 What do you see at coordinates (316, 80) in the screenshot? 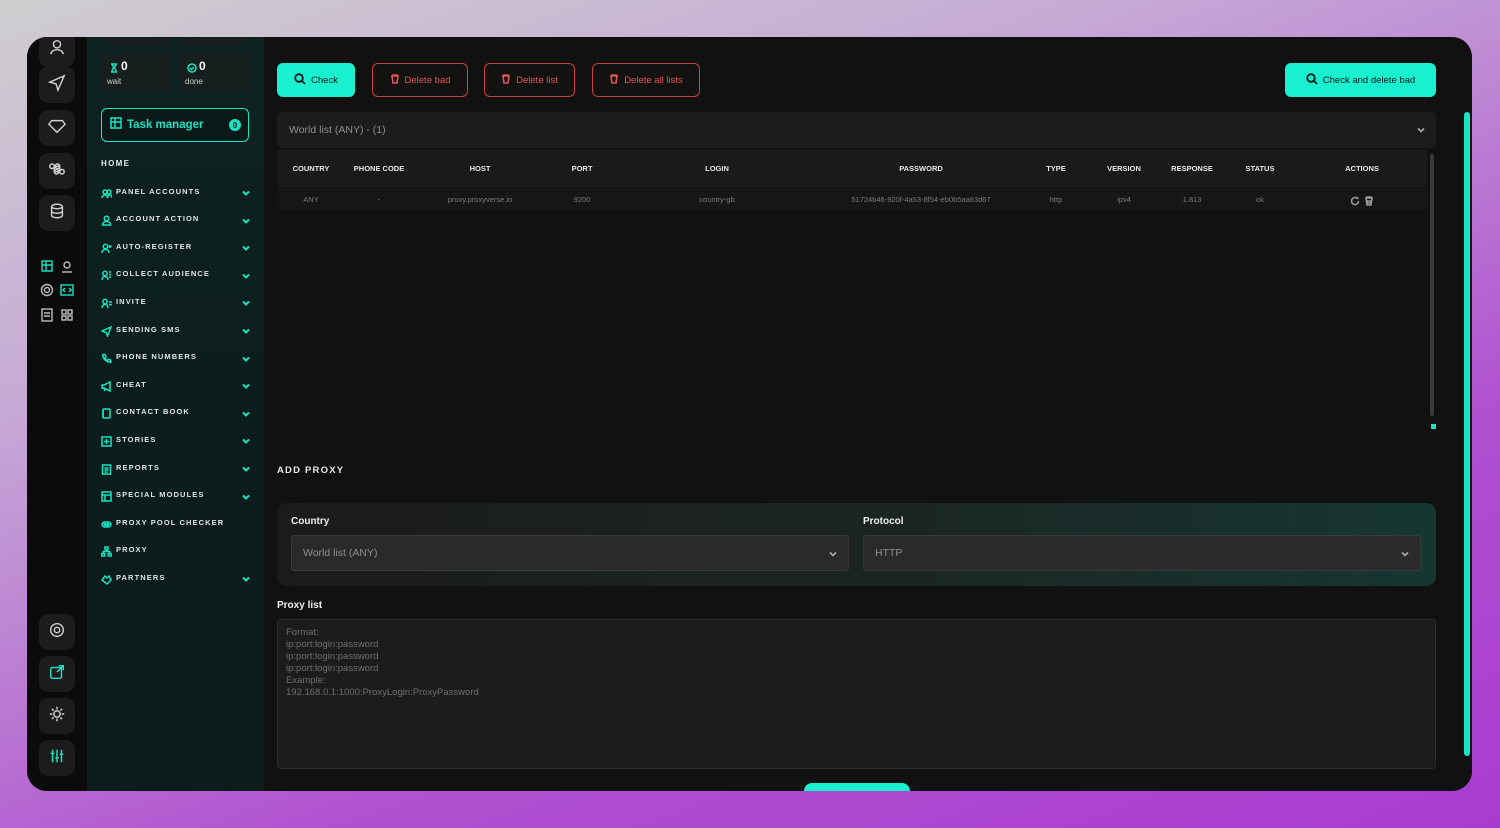
I see `check-button: Check` at bounding box center [316, 80].